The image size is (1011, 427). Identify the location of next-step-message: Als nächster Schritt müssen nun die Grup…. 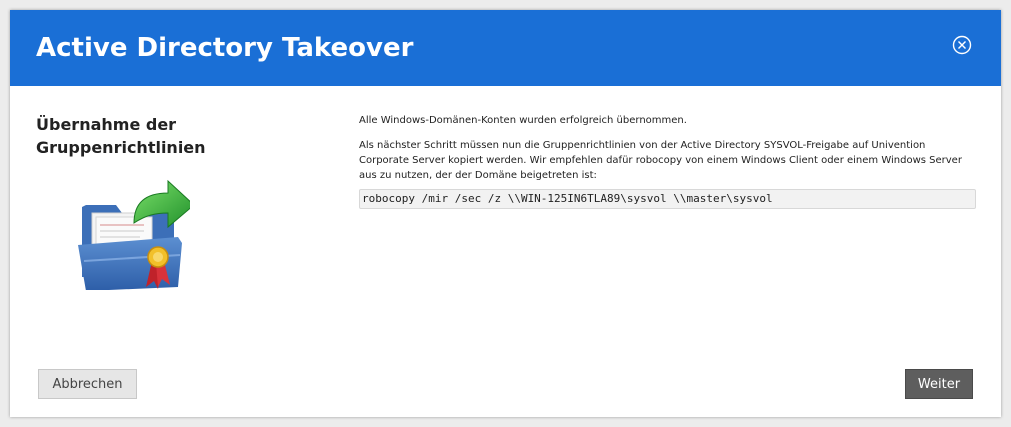
(660, 160).